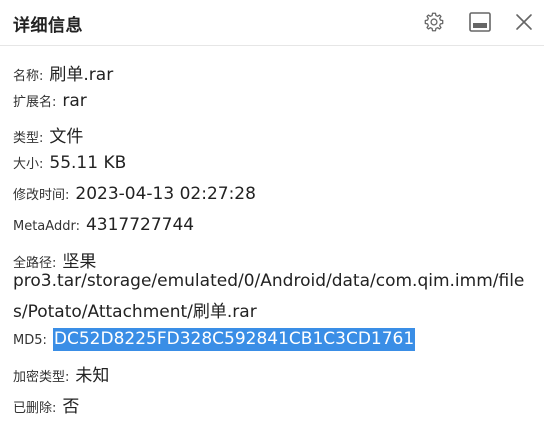 This screenshot has height=445, width=544. I want to click on meta-addr-value: 4317727744, so click(140, 225).